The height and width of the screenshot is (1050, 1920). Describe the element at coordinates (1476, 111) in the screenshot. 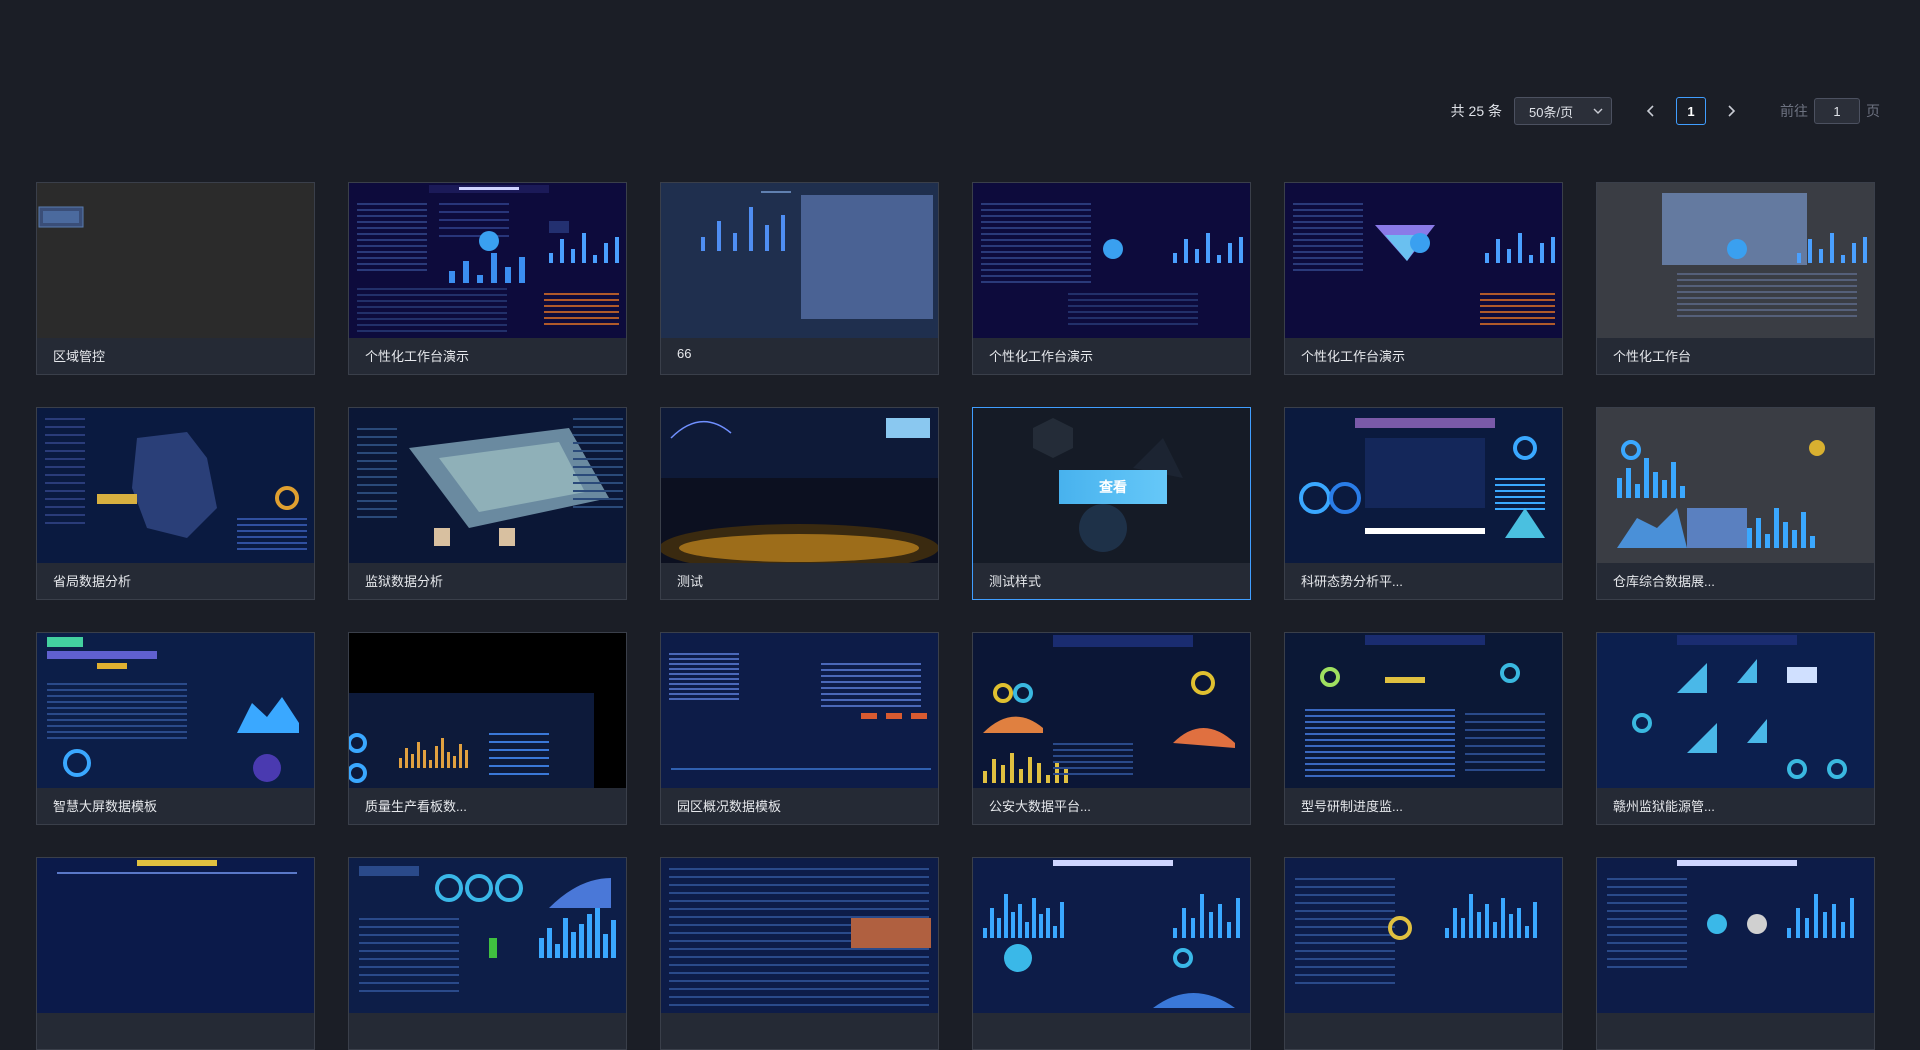

I see `total-count: 共 25 条` at that location.